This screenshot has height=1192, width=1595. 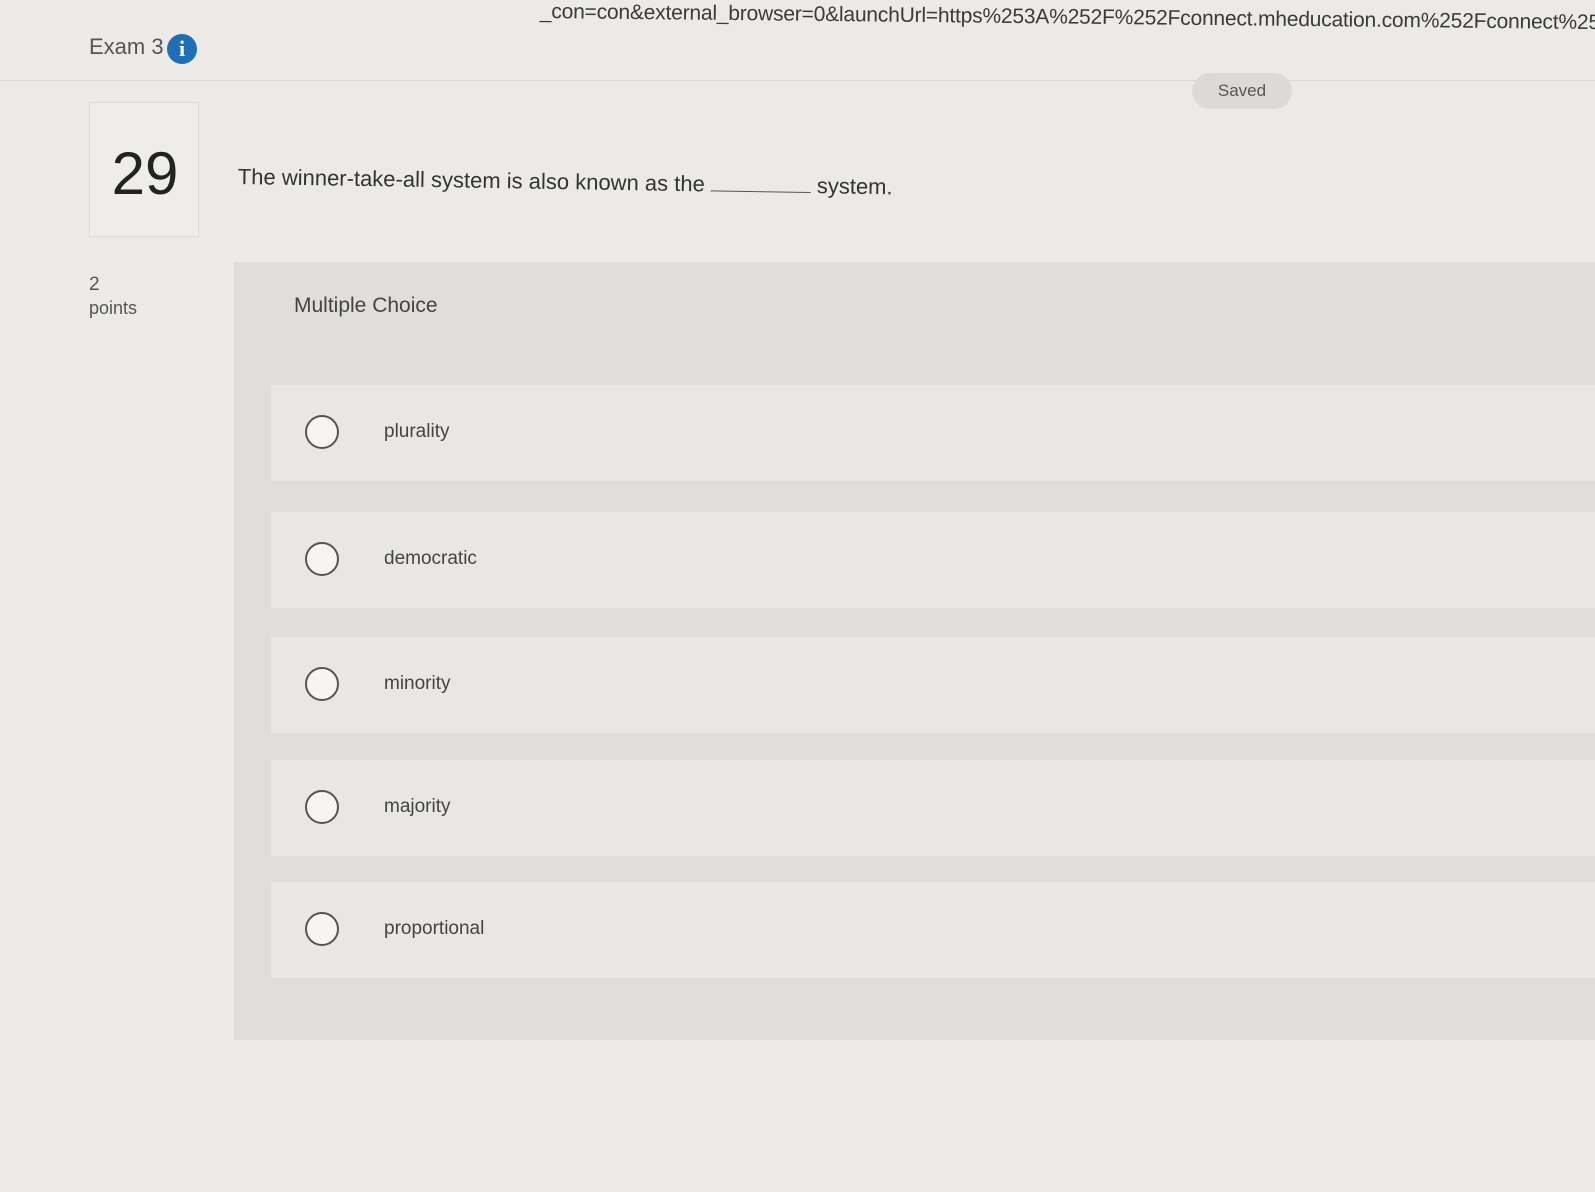 I want to click on header-divider, so click(x=797, y=80).